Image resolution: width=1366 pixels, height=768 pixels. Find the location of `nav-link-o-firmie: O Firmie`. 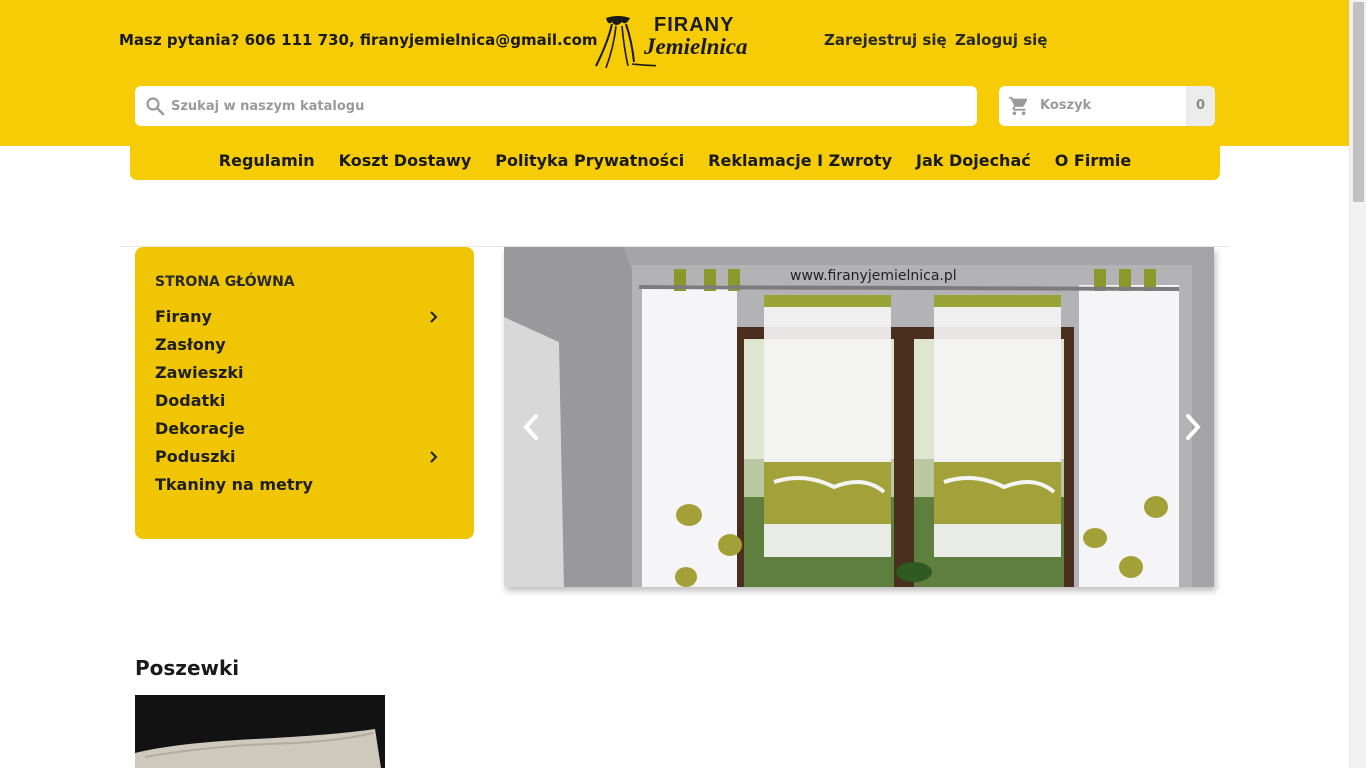

nav-link-o-firmie: O Firmie is located at coordinates (1093, 161).